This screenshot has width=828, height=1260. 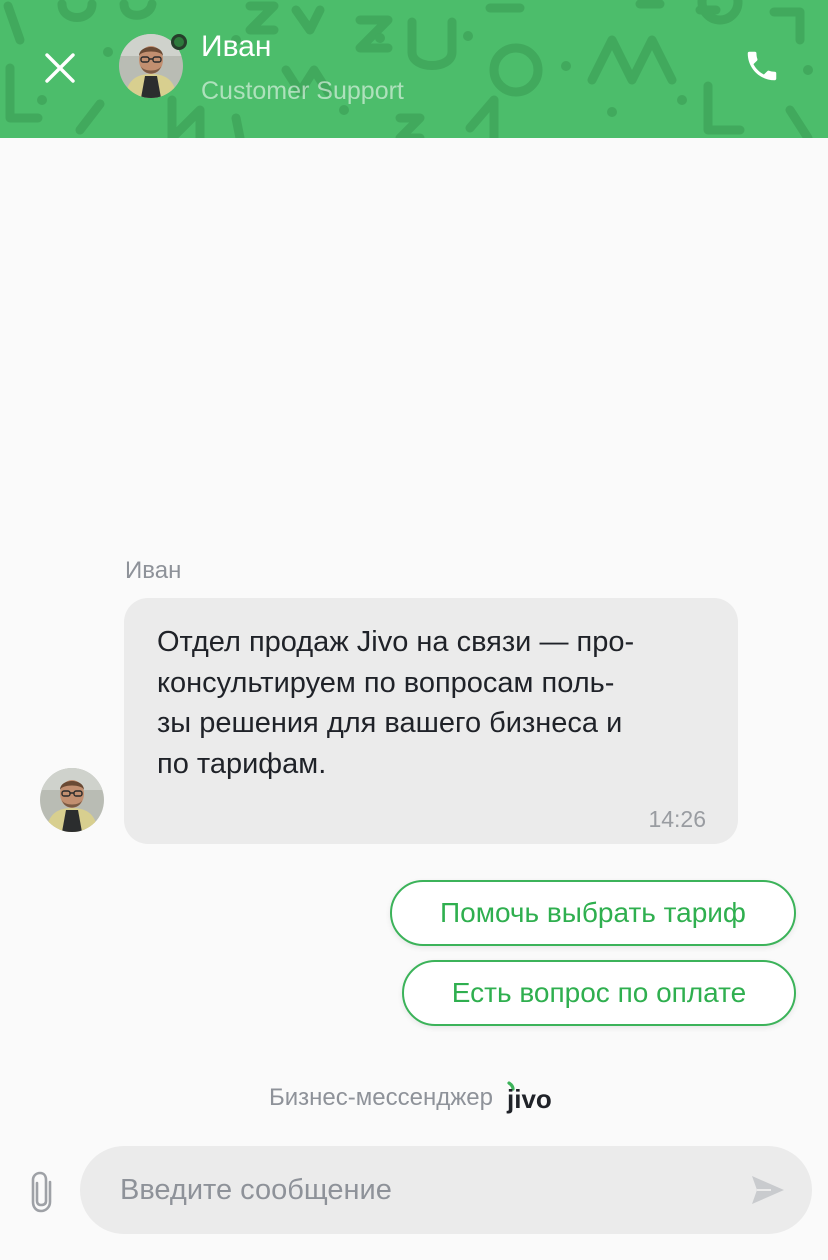 What do you see at coordinates (677, 819) in the screenshot?
I see `message-timestamp: 14:26` at bounding box center [677, 819].